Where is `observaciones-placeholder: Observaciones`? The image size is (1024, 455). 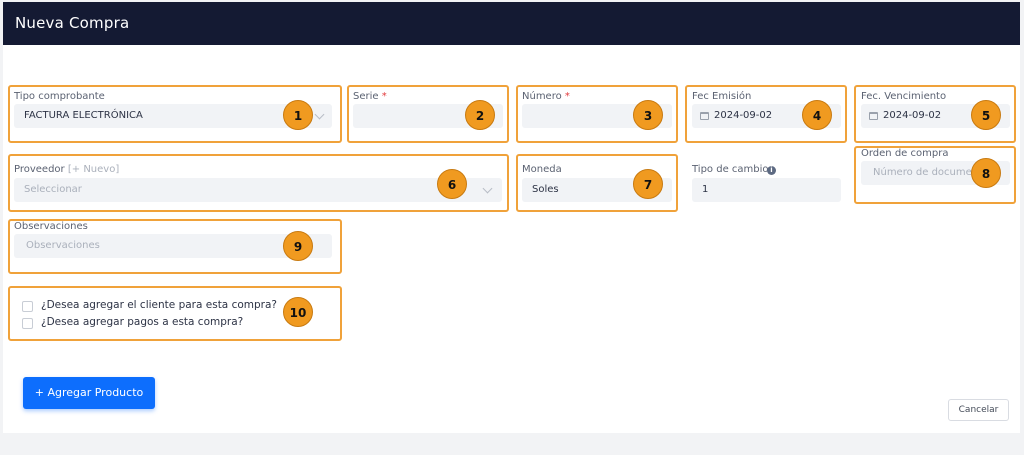
observaciones-placeholder: Observaciones is located at coordinates (63, 245).